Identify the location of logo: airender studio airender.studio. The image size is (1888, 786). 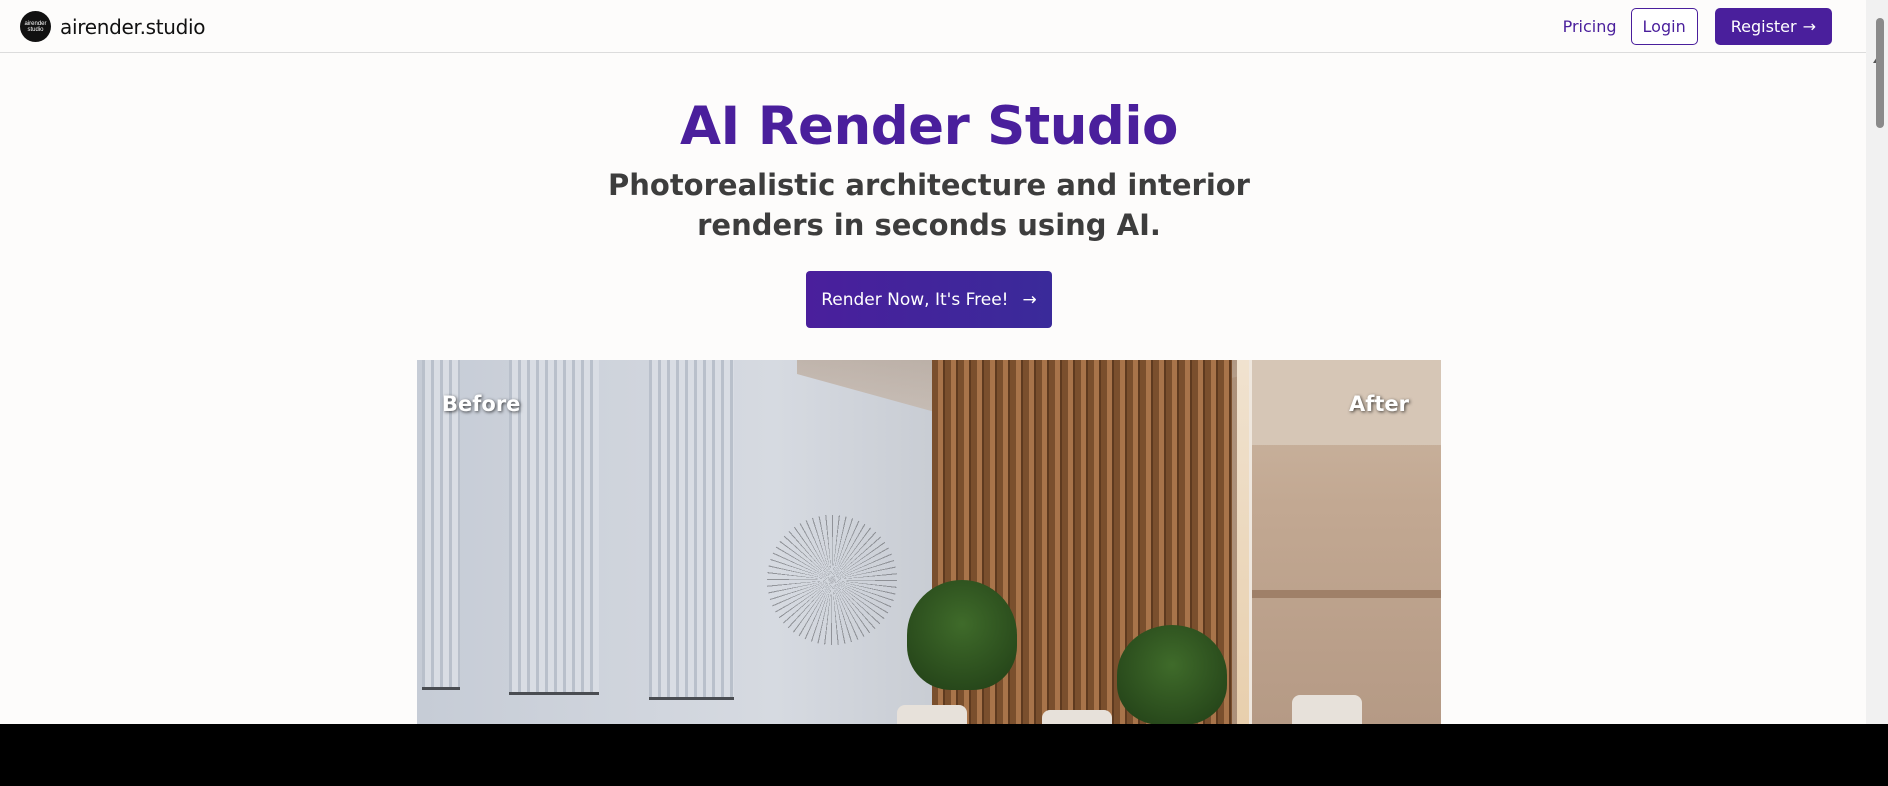
(113, 26).